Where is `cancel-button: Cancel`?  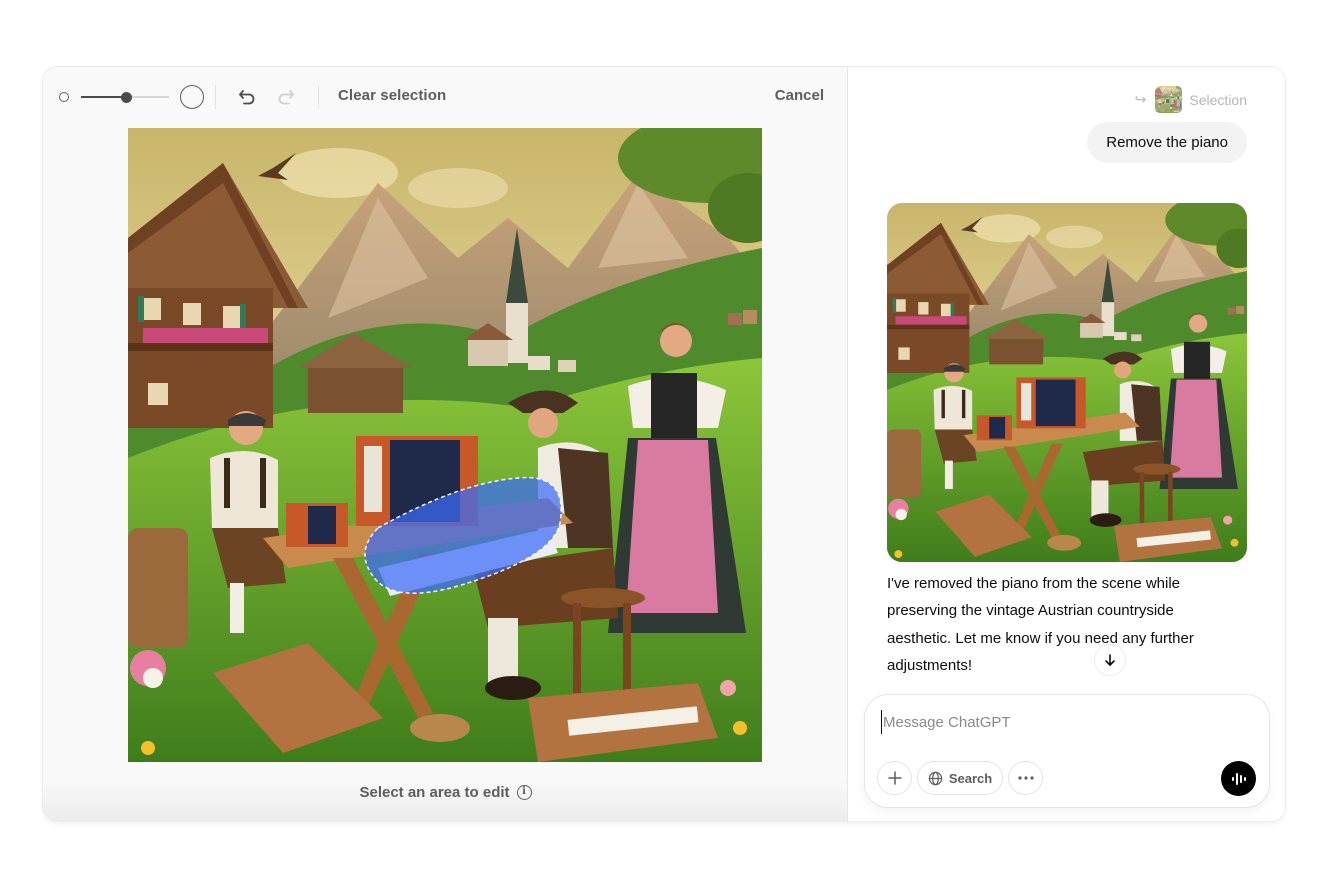 cancel-button: Cancel is located at coordinates (799, 95).